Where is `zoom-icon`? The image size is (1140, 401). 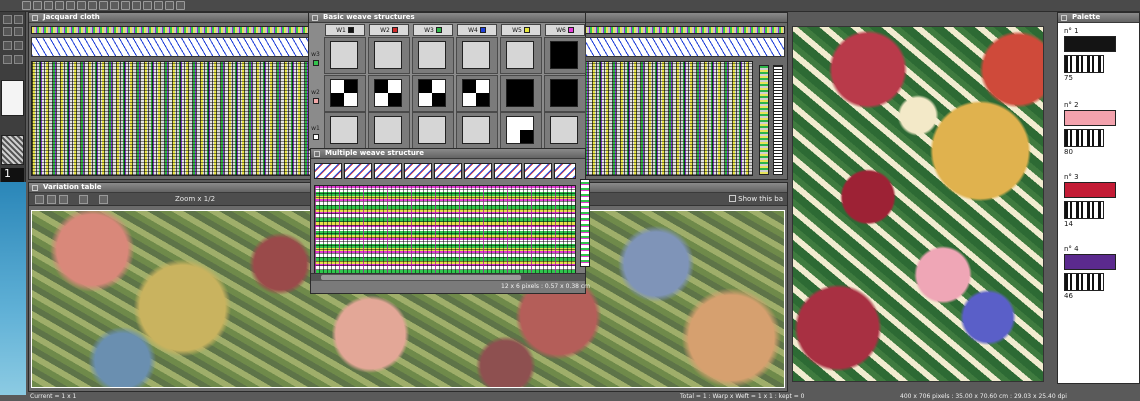 zoom-icon is located at coordinates (147, 5).